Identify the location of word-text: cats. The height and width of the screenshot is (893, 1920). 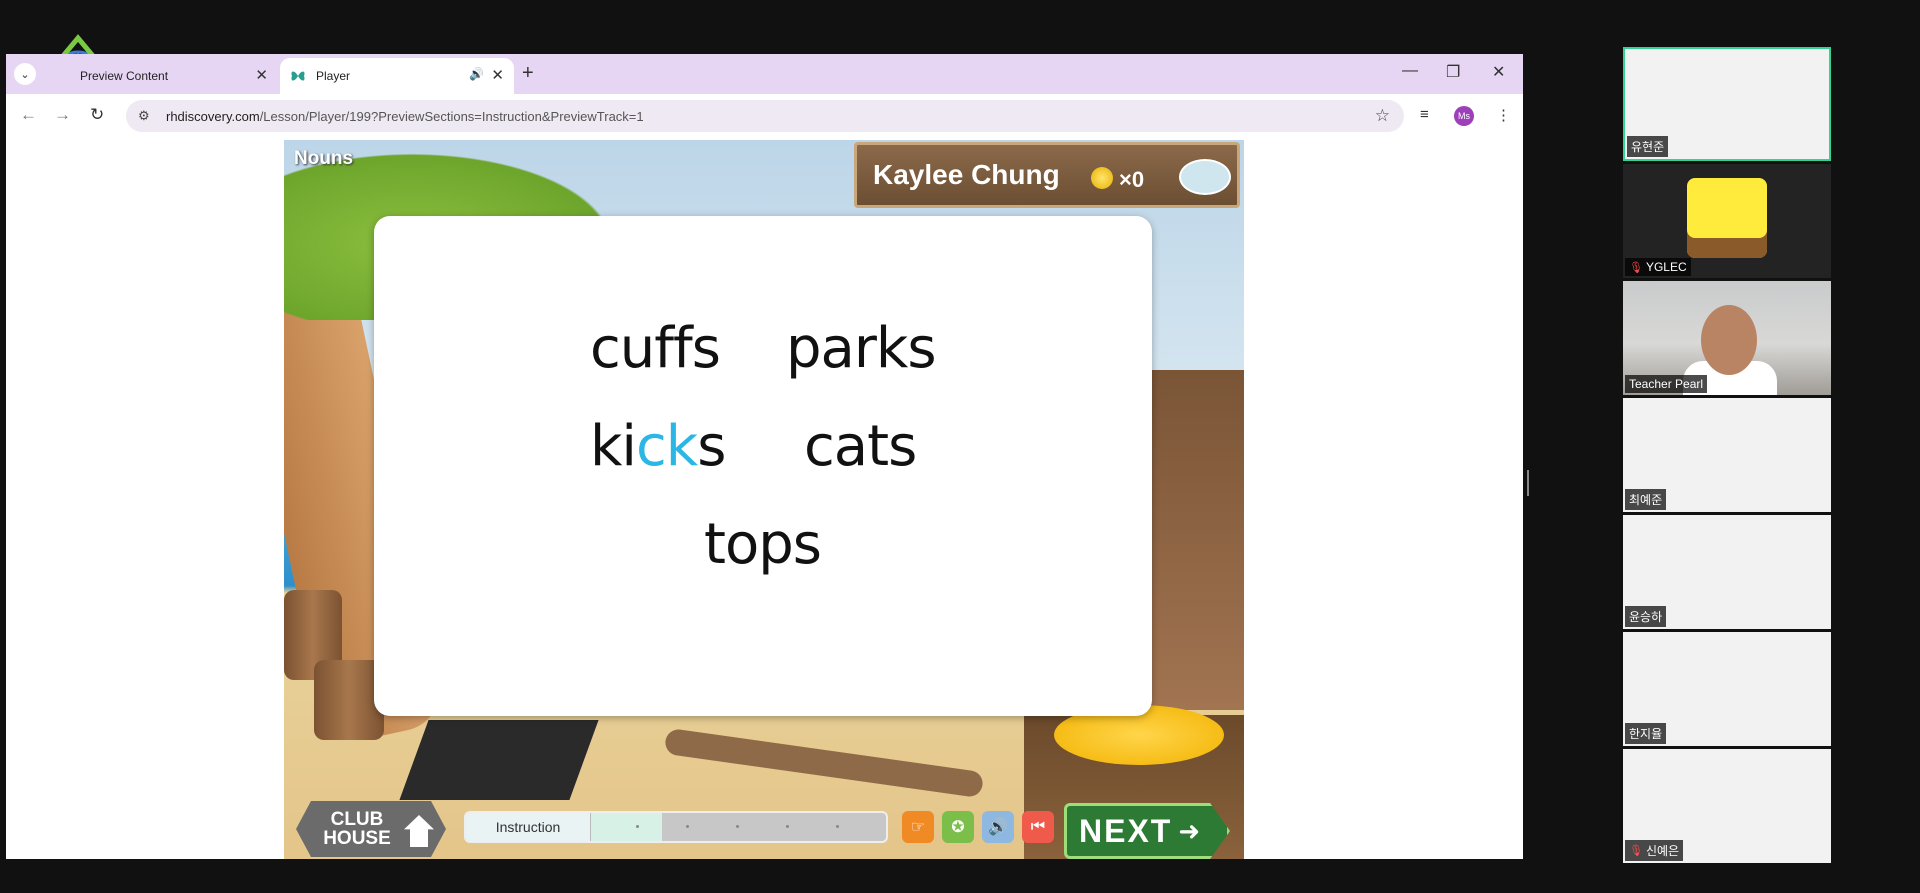
(860, 446).